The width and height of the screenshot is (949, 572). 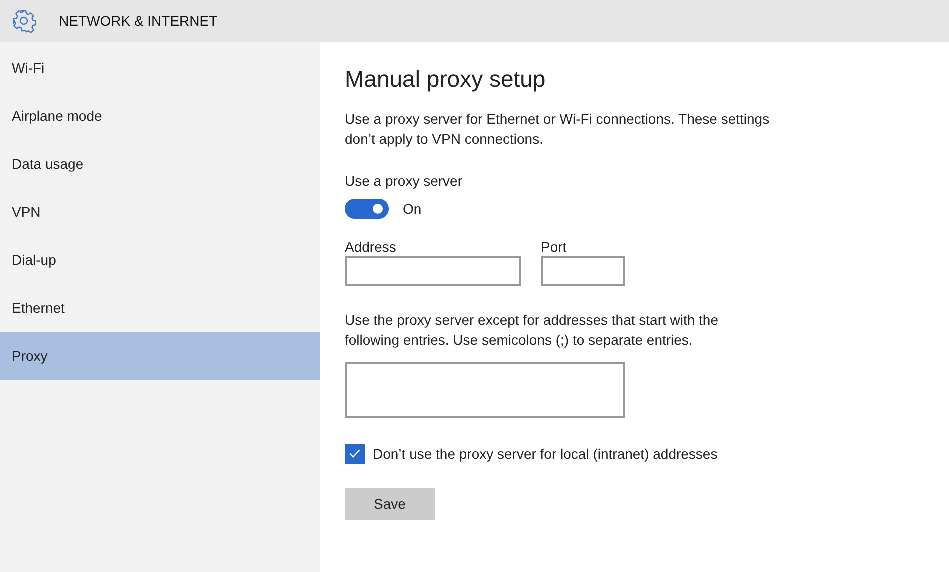 I want to click on sidebar-item: Ethernet, so click(x=160, y=308).